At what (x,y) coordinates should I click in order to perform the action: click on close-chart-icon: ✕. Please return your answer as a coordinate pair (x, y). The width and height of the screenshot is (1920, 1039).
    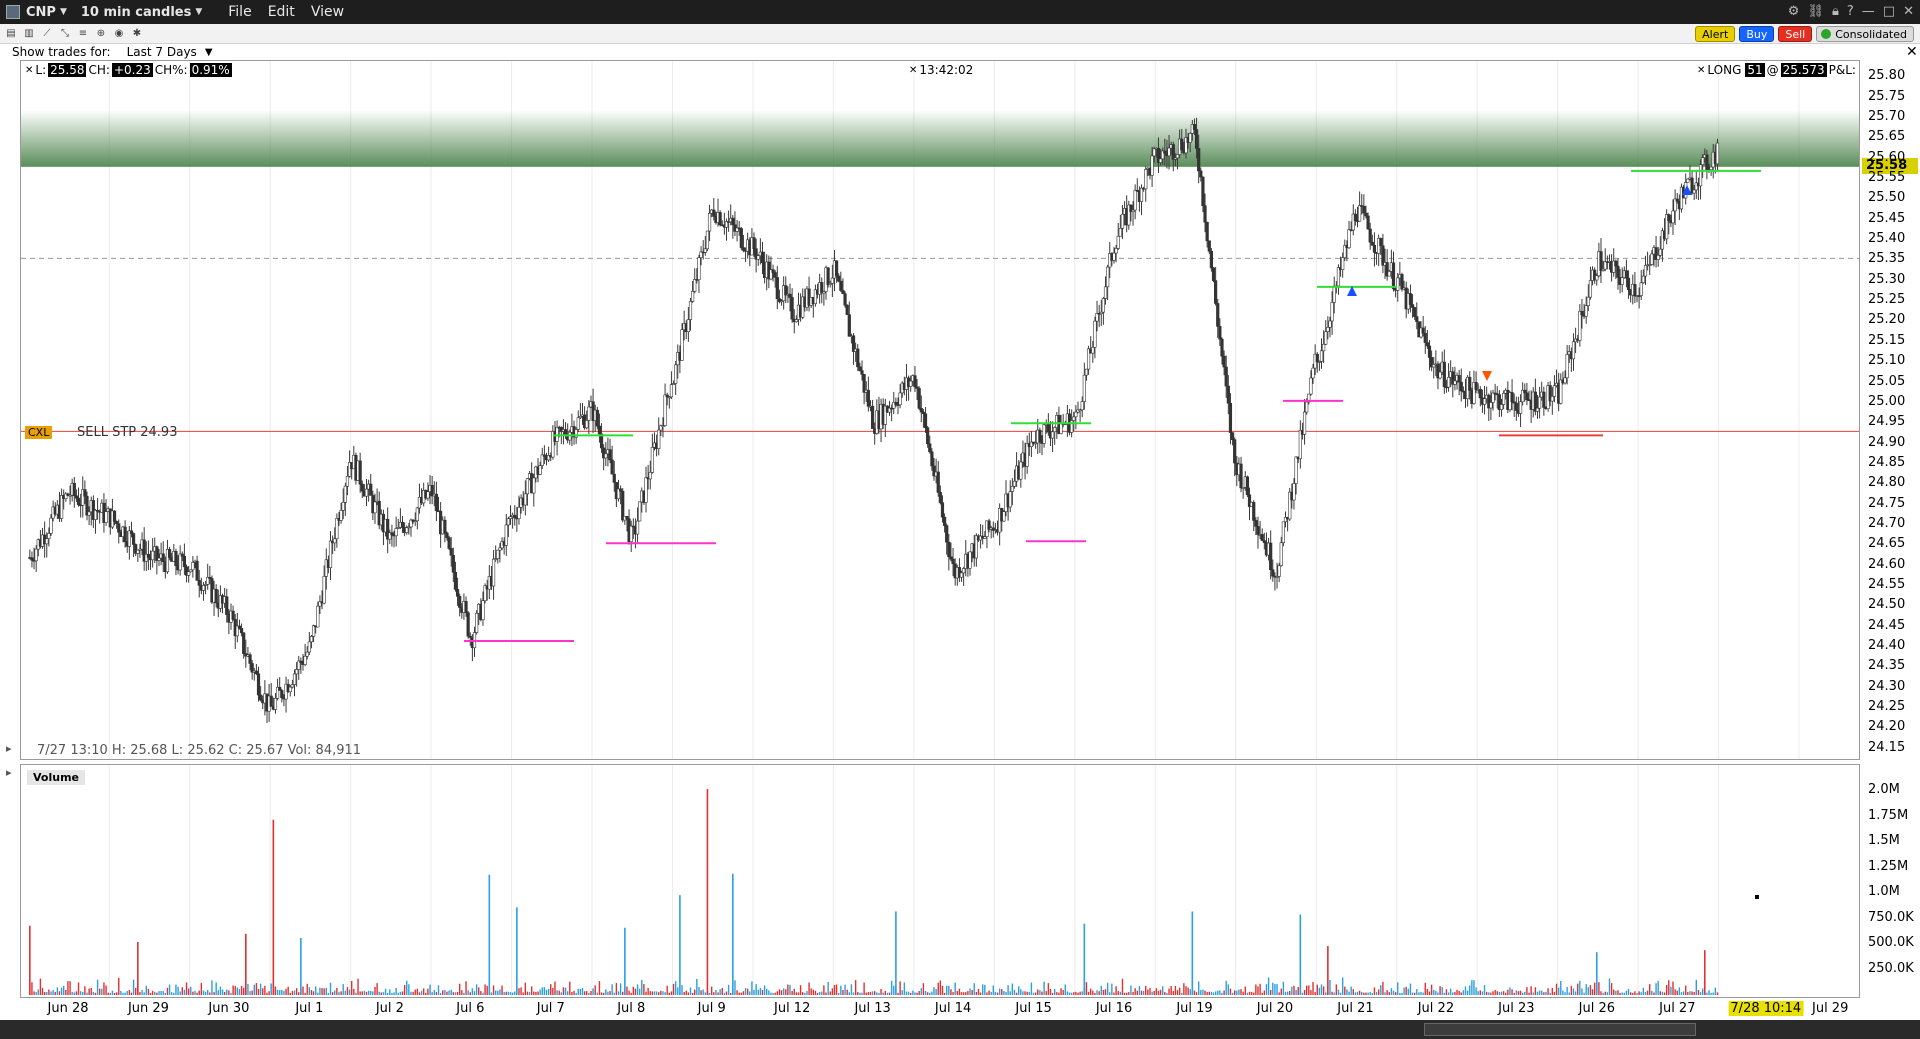
    Looking at the image, I should click on (1912, 52).